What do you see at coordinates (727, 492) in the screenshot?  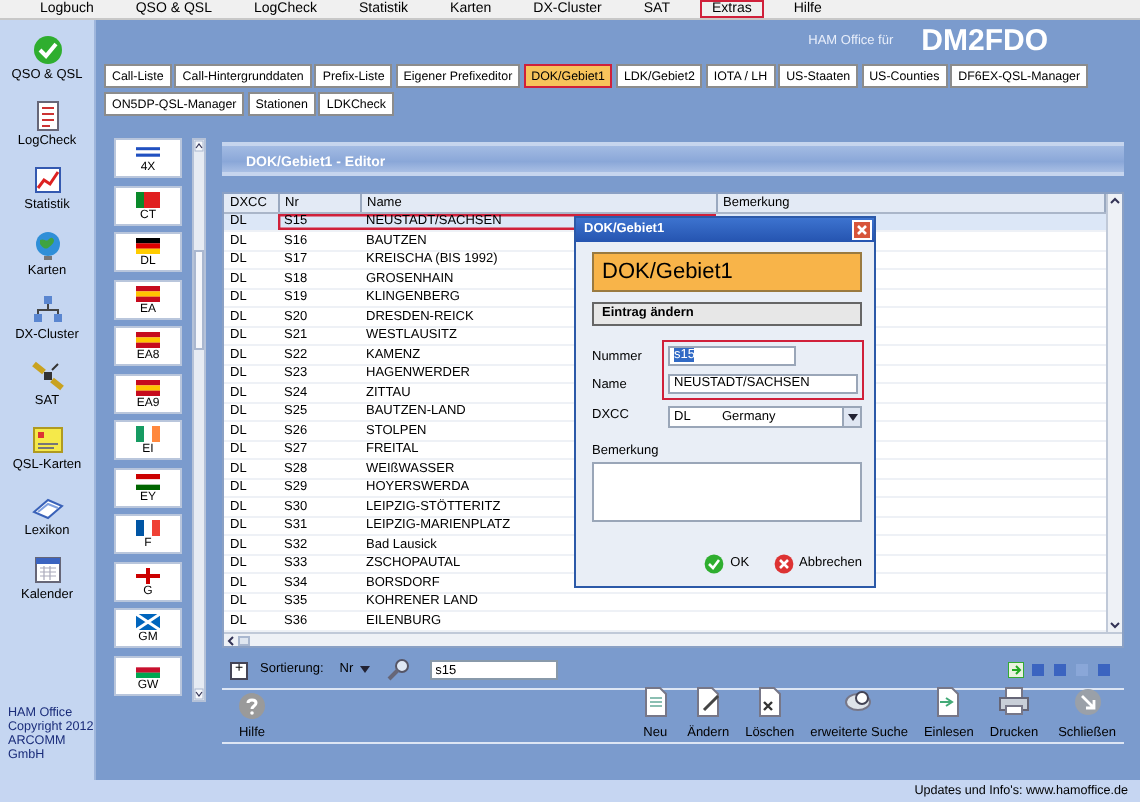 I see `remark-textarea` at bounding box center [727, 492].